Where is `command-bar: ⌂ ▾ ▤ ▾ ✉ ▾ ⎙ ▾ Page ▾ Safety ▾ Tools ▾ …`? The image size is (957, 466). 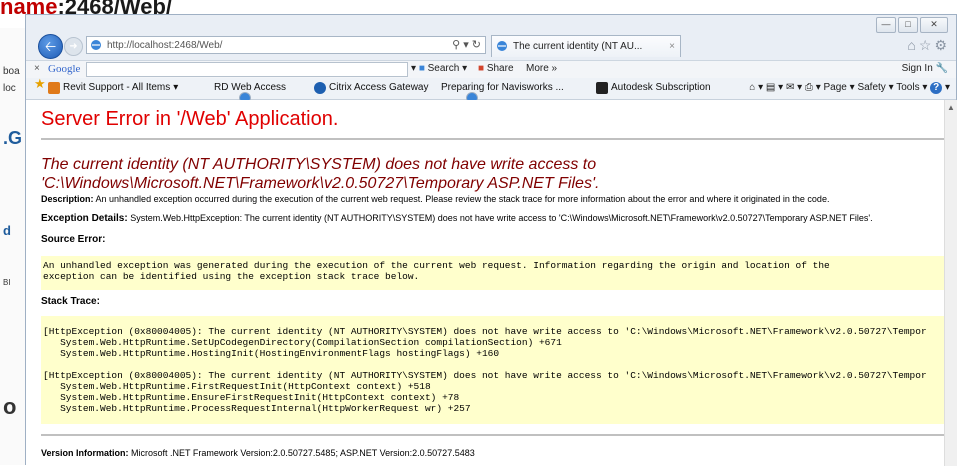
command-bar: ⌂ ▾ ▤ ▾ ✉ ▾ ⎙ ▾ Page ▾ Safety ▾ Tools ▾ … is located at coordinates (849, 88).